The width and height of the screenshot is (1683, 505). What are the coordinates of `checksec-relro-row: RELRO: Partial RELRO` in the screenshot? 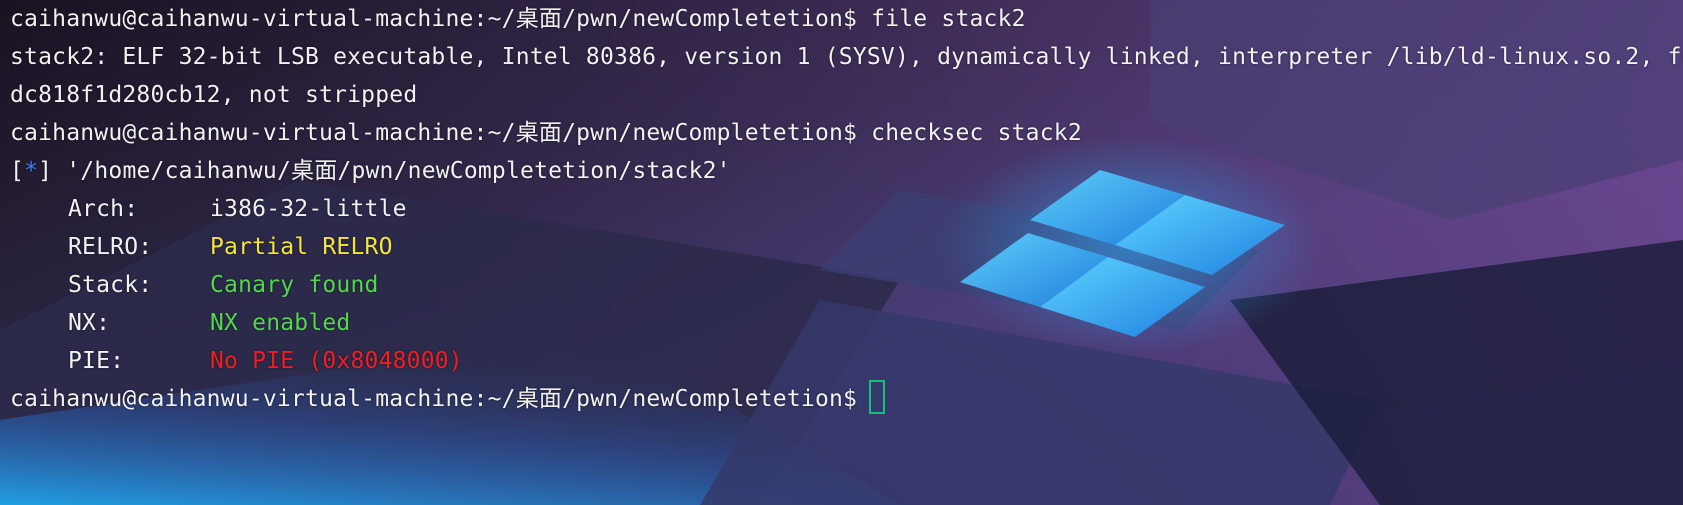 It's located at (846, 247).